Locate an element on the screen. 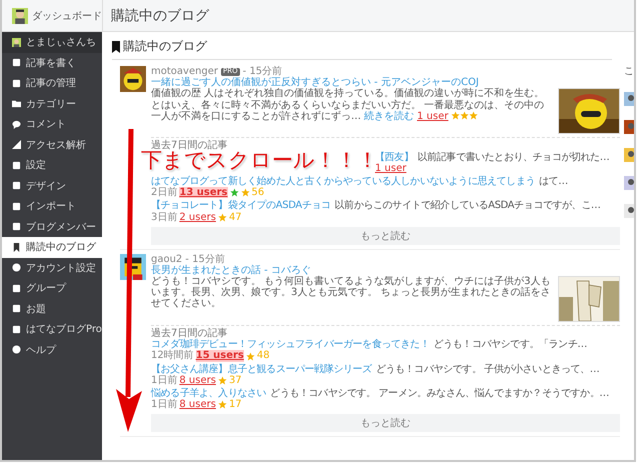 This screenshot has height=467, width=640. sidebar-item: アカウント設定 is located at coordinates (52, 268).